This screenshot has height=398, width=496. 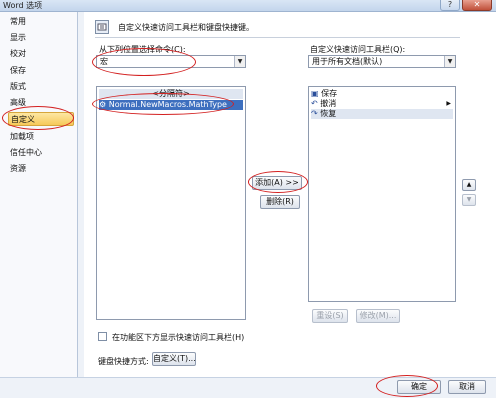 What do you see at coordinates (280, 202) in the screenshot?
I see `remove-button: 删除(R)` at bounding box center [280, 202].